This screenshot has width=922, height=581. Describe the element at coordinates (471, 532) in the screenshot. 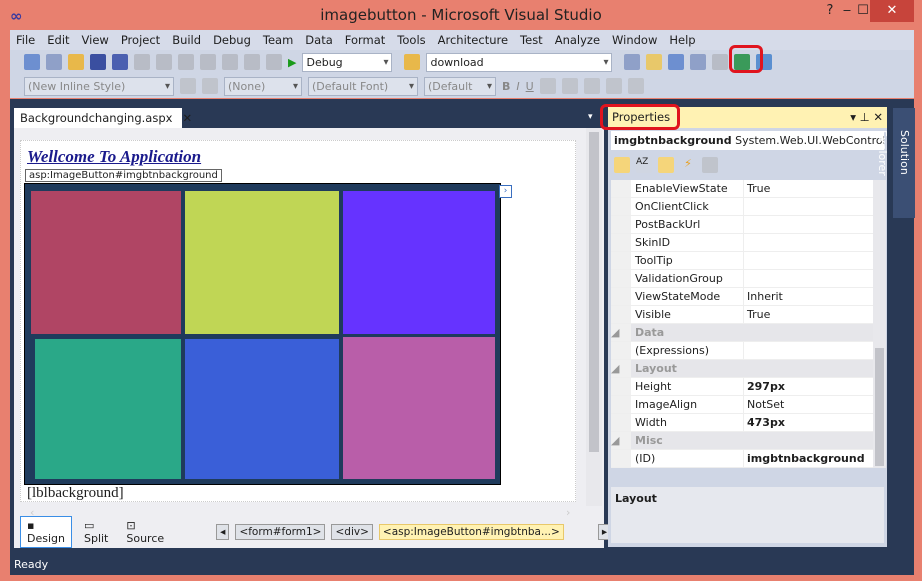

I see `breadcrumb-imagebutton: <asp:ImageButton#imgbtnba...>` at that location.